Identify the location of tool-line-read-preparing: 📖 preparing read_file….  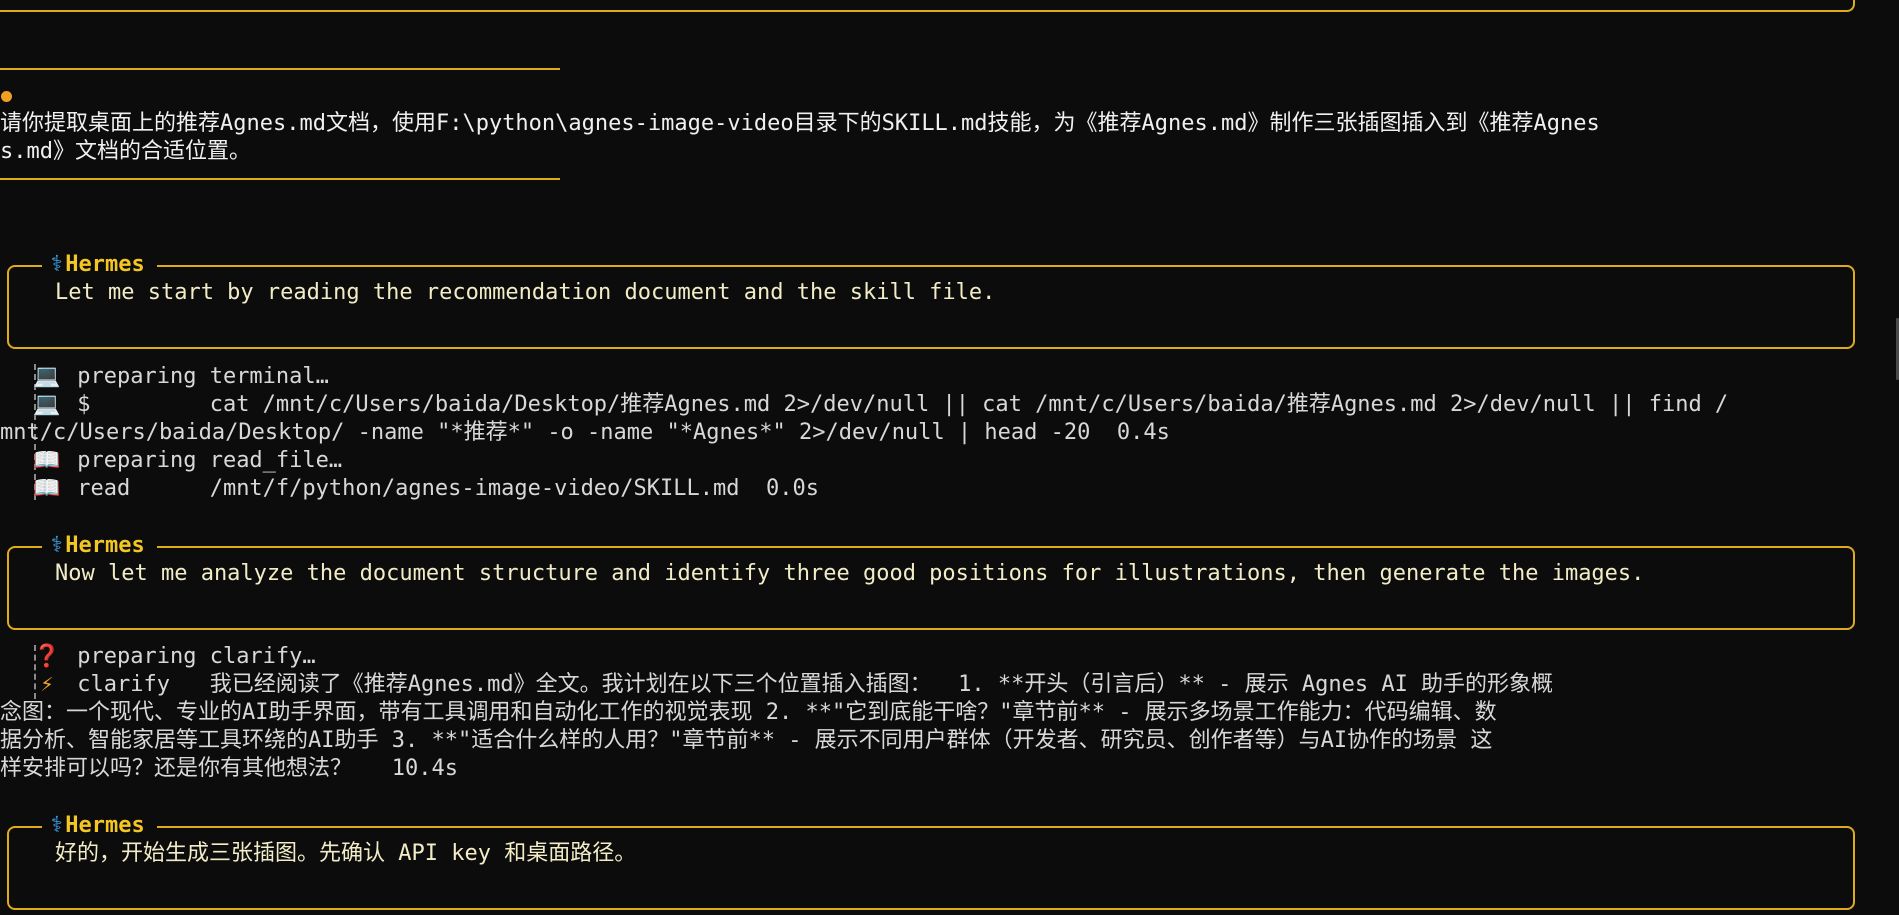
(186, 461).